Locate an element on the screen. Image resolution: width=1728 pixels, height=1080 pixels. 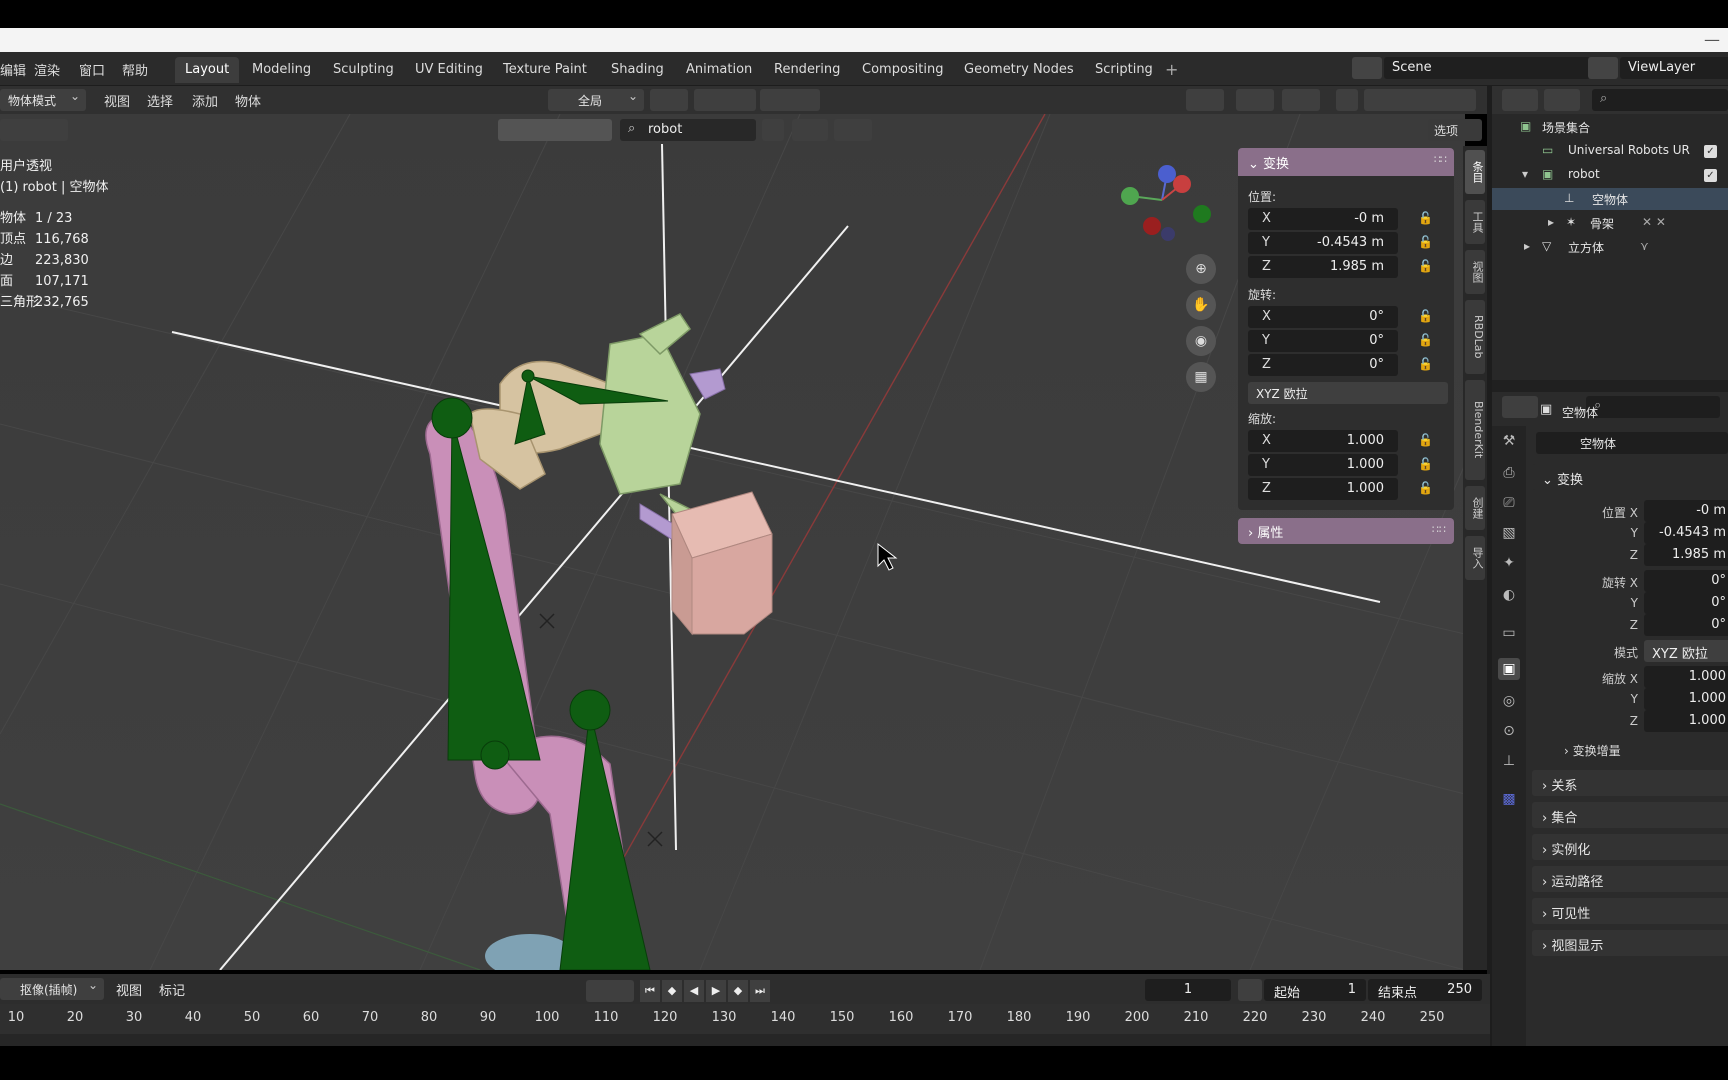
gizmo-toggle-button is located at coordinates (1255, 100).